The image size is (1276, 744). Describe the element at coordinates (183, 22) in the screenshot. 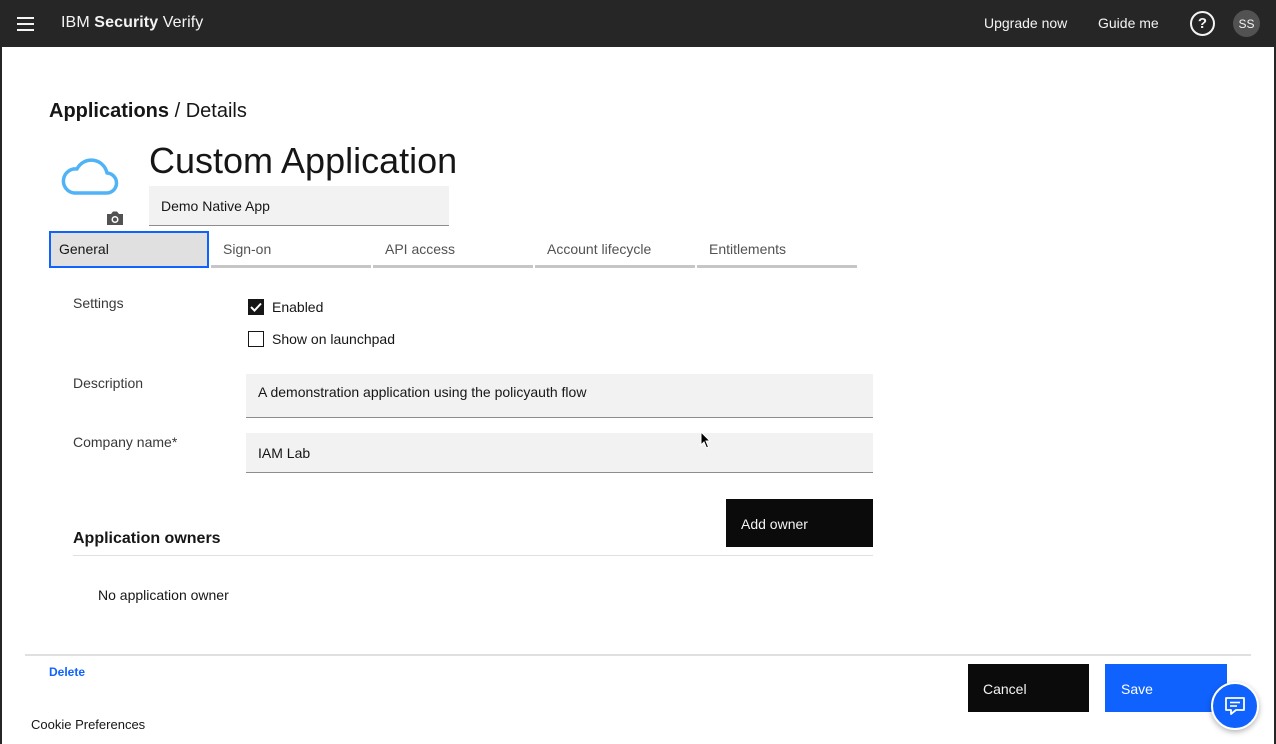

I see `brand-suffix: Verify` at that location.